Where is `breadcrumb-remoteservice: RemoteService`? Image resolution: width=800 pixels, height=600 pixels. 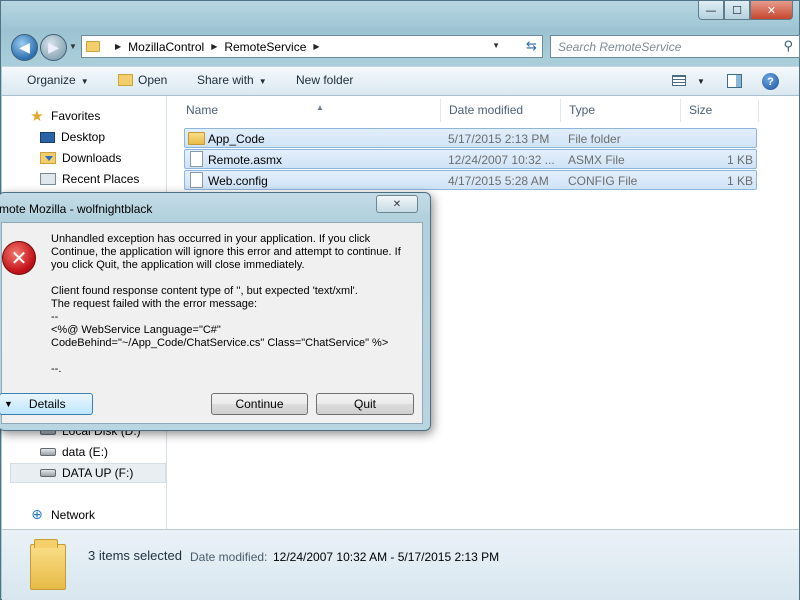 breadcrumb-remoteservice: RemoteService is located at coordinates (265, 47).